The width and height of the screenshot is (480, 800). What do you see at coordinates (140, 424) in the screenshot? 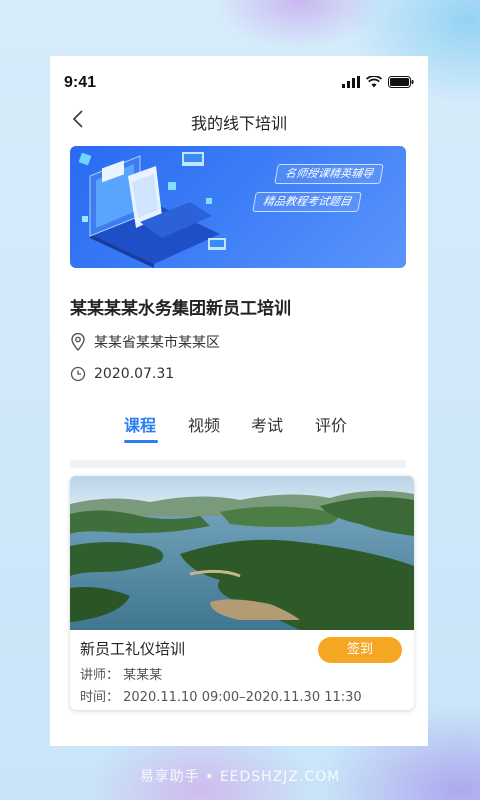
I see `tab-courses: 课程` at bounding box center [140, 424].